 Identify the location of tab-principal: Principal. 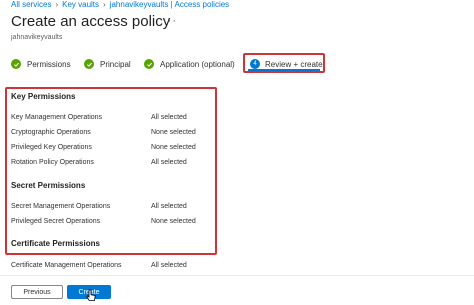
(107, 64).